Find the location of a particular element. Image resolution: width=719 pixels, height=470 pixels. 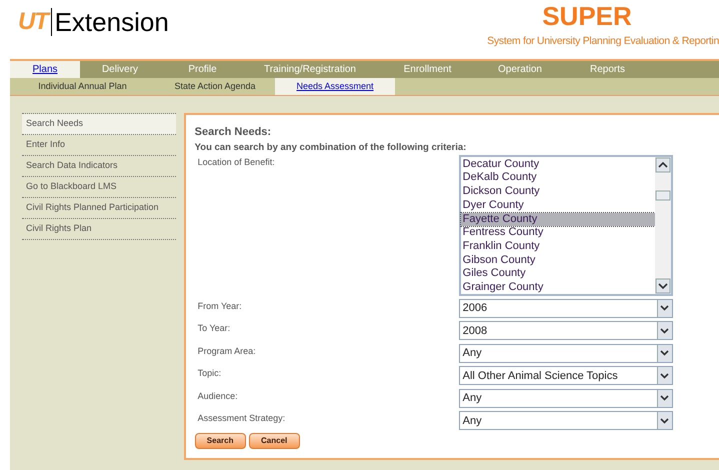

form-button: Cancel is located at coordinates (274, 440).